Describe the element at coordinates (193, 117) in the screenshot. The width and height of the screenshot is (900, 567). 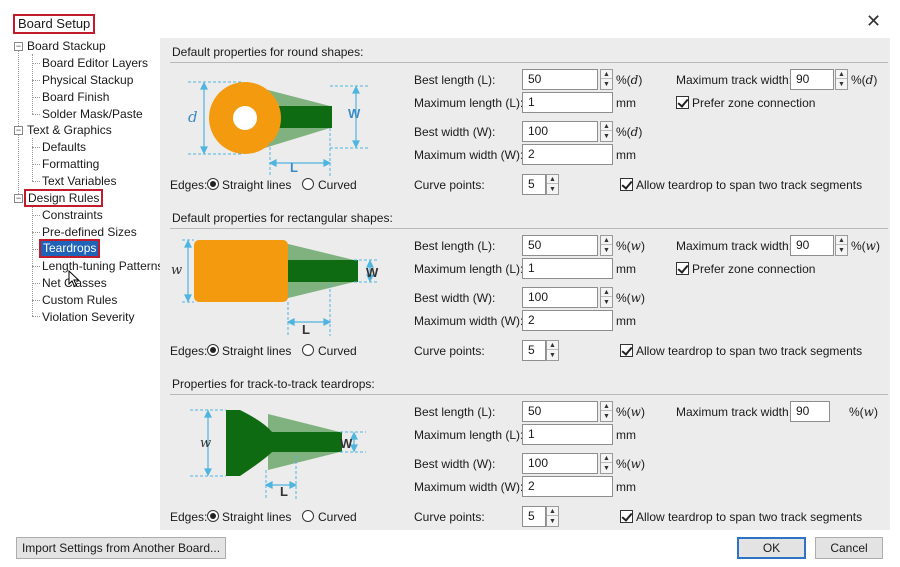
I see `diagram-label-d: d` at that location.